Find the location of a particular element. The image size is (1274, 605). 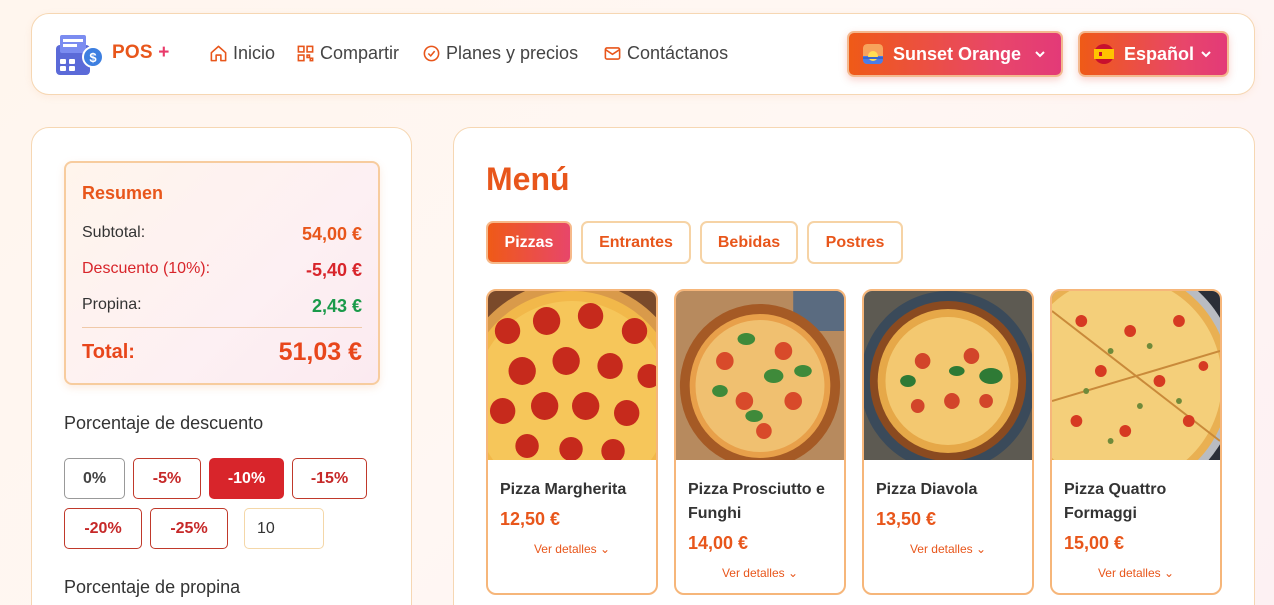

total-value: 51,03 € is located at coordinates (320, 352).